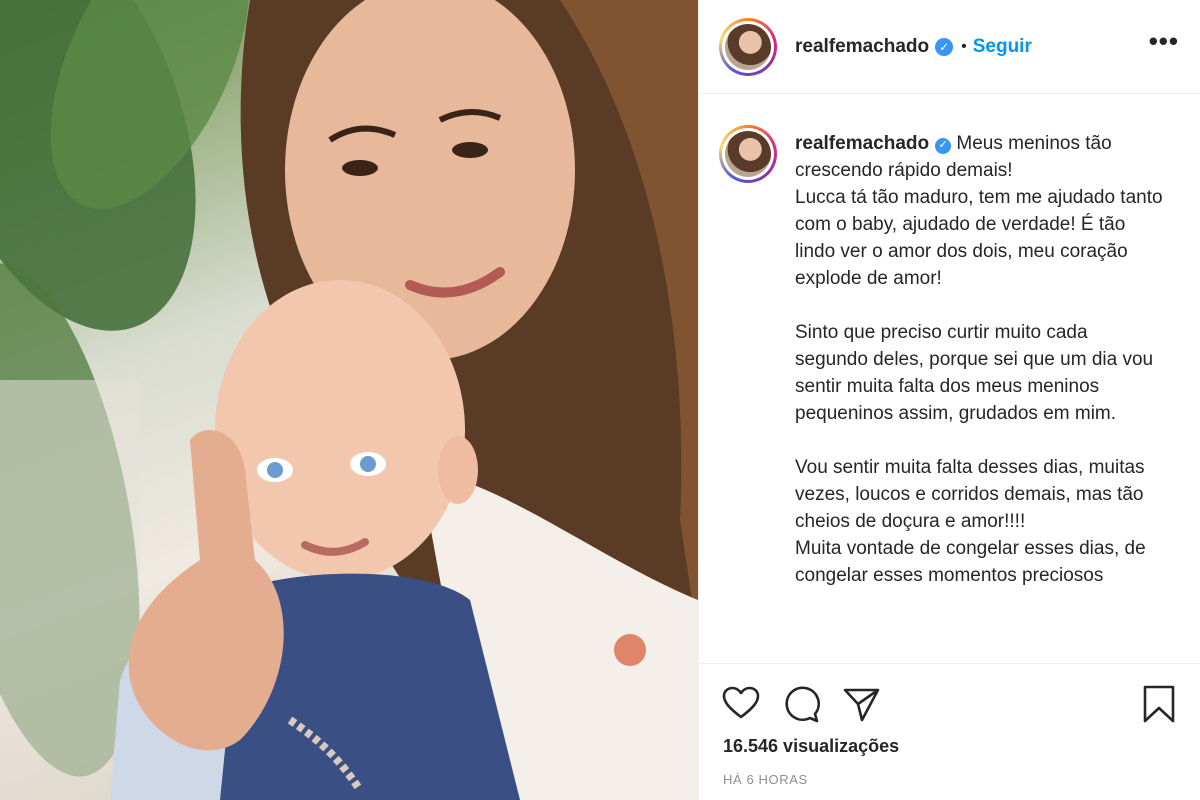 The image size is (1200, 800). I want to click on avatar, so click(748, 46).